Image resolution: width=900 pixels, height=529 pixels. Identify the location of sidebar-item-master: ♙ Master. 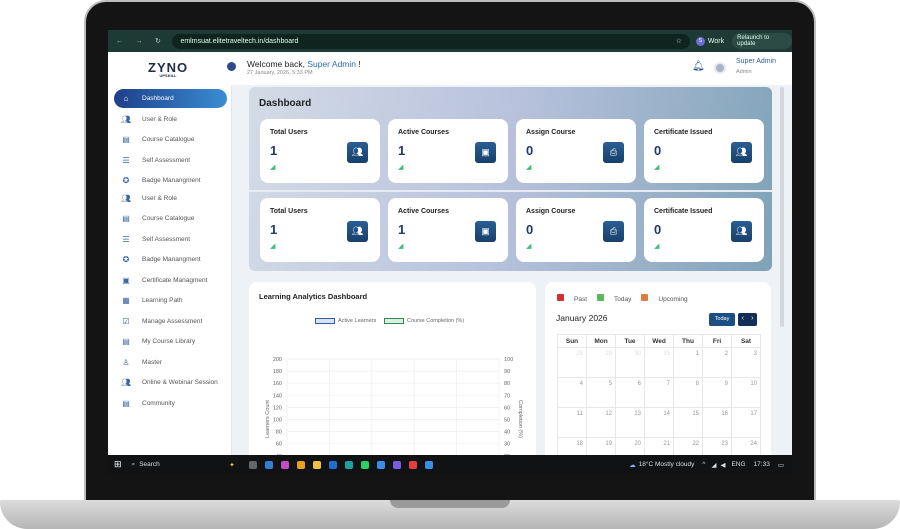
(170, 362).